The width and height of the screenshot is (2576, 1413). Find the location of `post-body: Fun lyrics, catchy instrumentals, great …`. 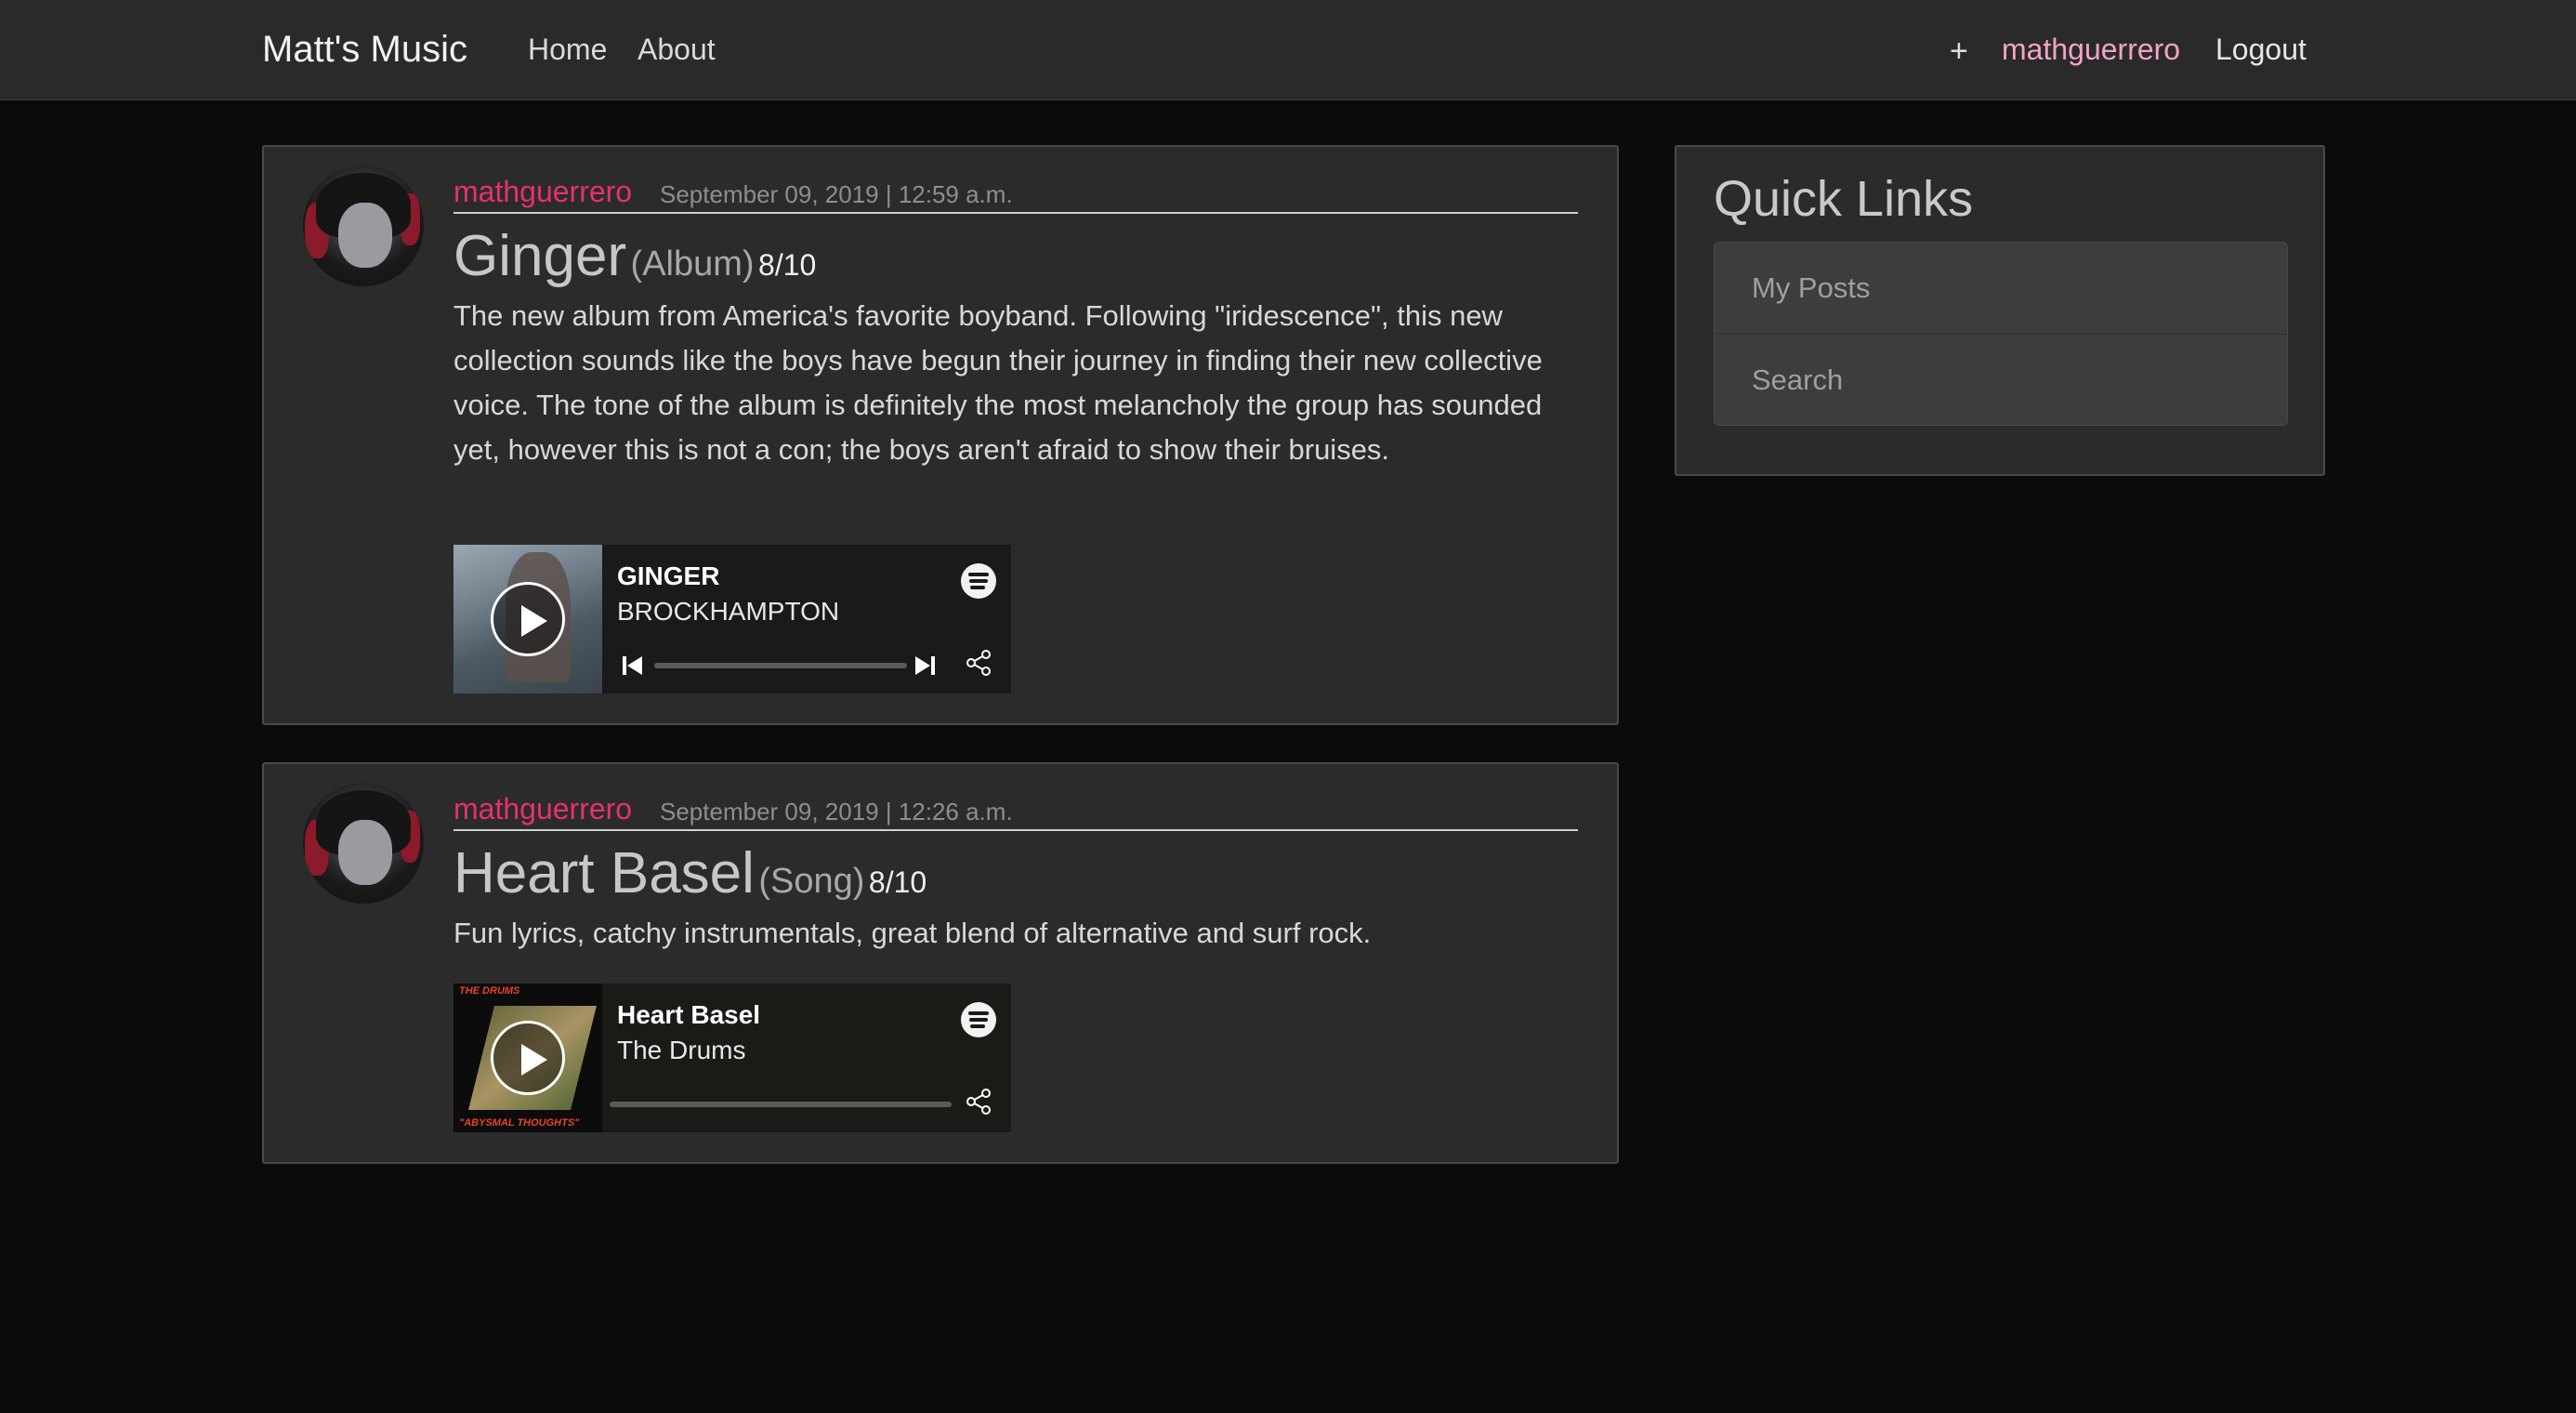

post-body: Fun lyrics, catchy instrumentals, great … is located at coordinates (912, 933).